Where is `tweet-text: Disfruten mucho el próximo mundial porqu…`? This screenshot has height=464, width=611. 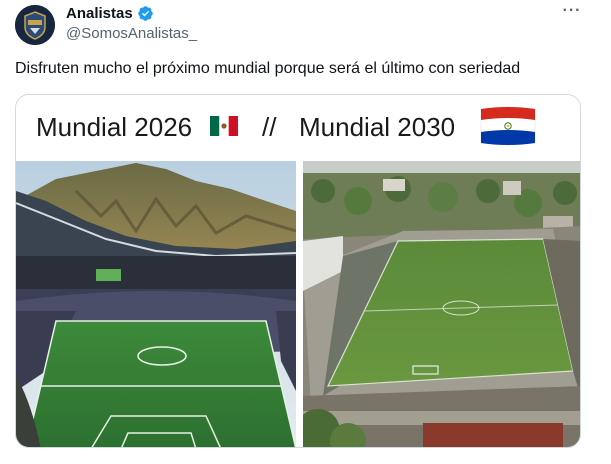 tweet-text: Disfruten mucho el próximo mundial porqu… is located at coordinates (268, 68).